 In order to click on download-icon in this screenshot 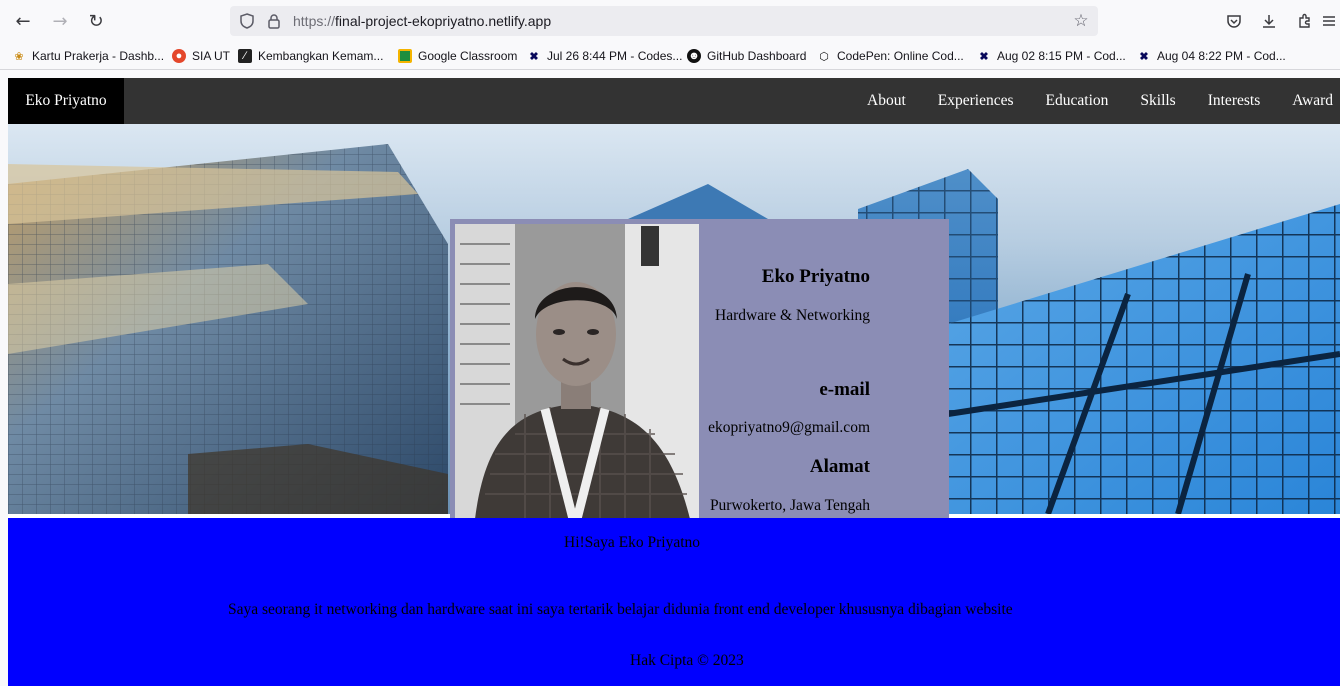, I will do `click(1269, 21)`.